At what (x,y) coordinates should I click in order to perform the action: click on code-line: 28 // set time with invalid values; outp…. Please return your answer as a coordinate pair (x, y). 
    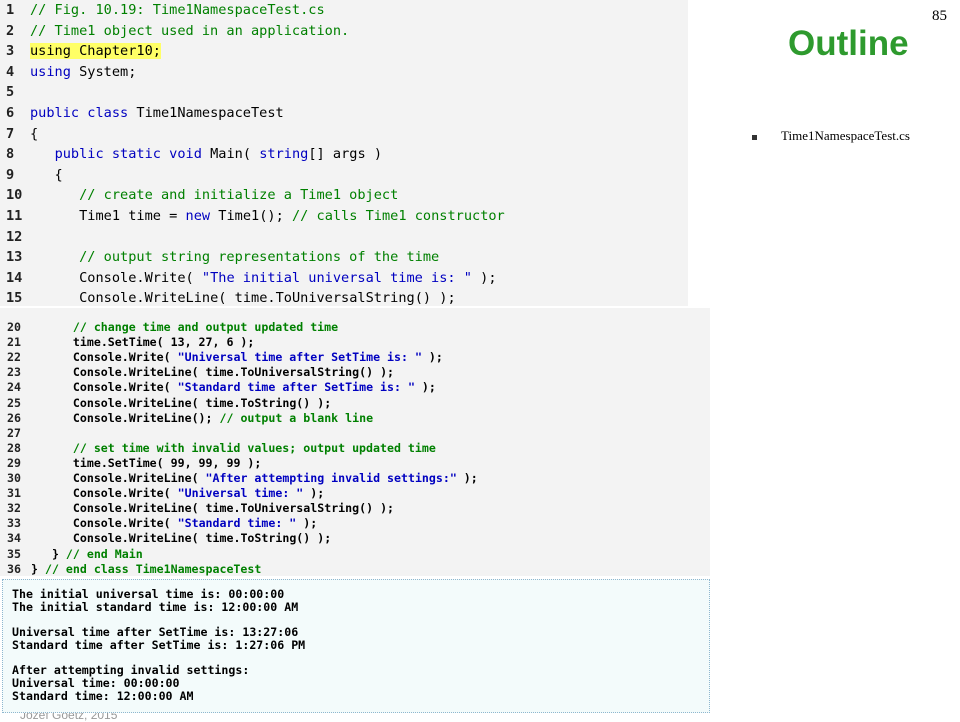
    Looking at the image, I should click on (355, 448).